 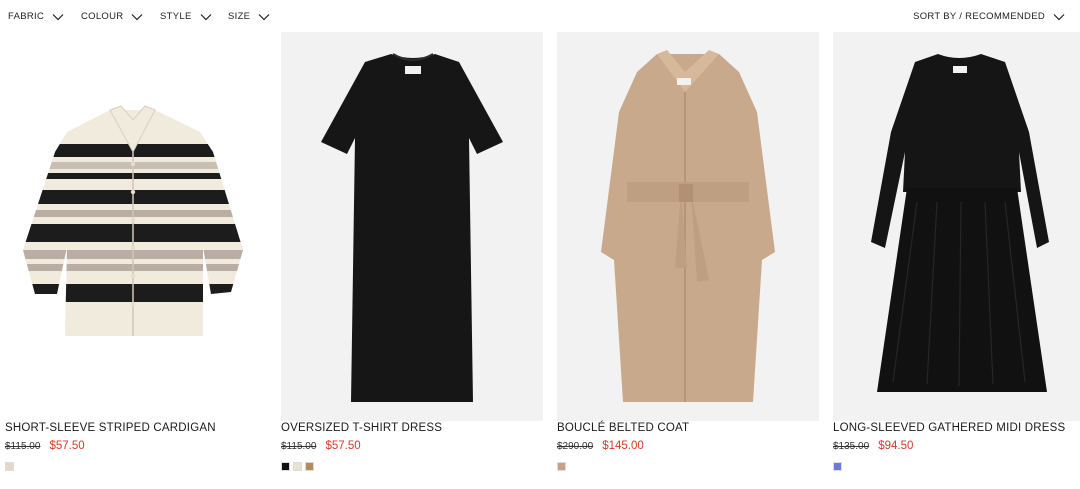 What do you see at coordinates (110, 428) in the screenshot?
I see `product-title: SHORT-SLEEVE STRIPED CARDIGAN` at bounding box center [110, 428].